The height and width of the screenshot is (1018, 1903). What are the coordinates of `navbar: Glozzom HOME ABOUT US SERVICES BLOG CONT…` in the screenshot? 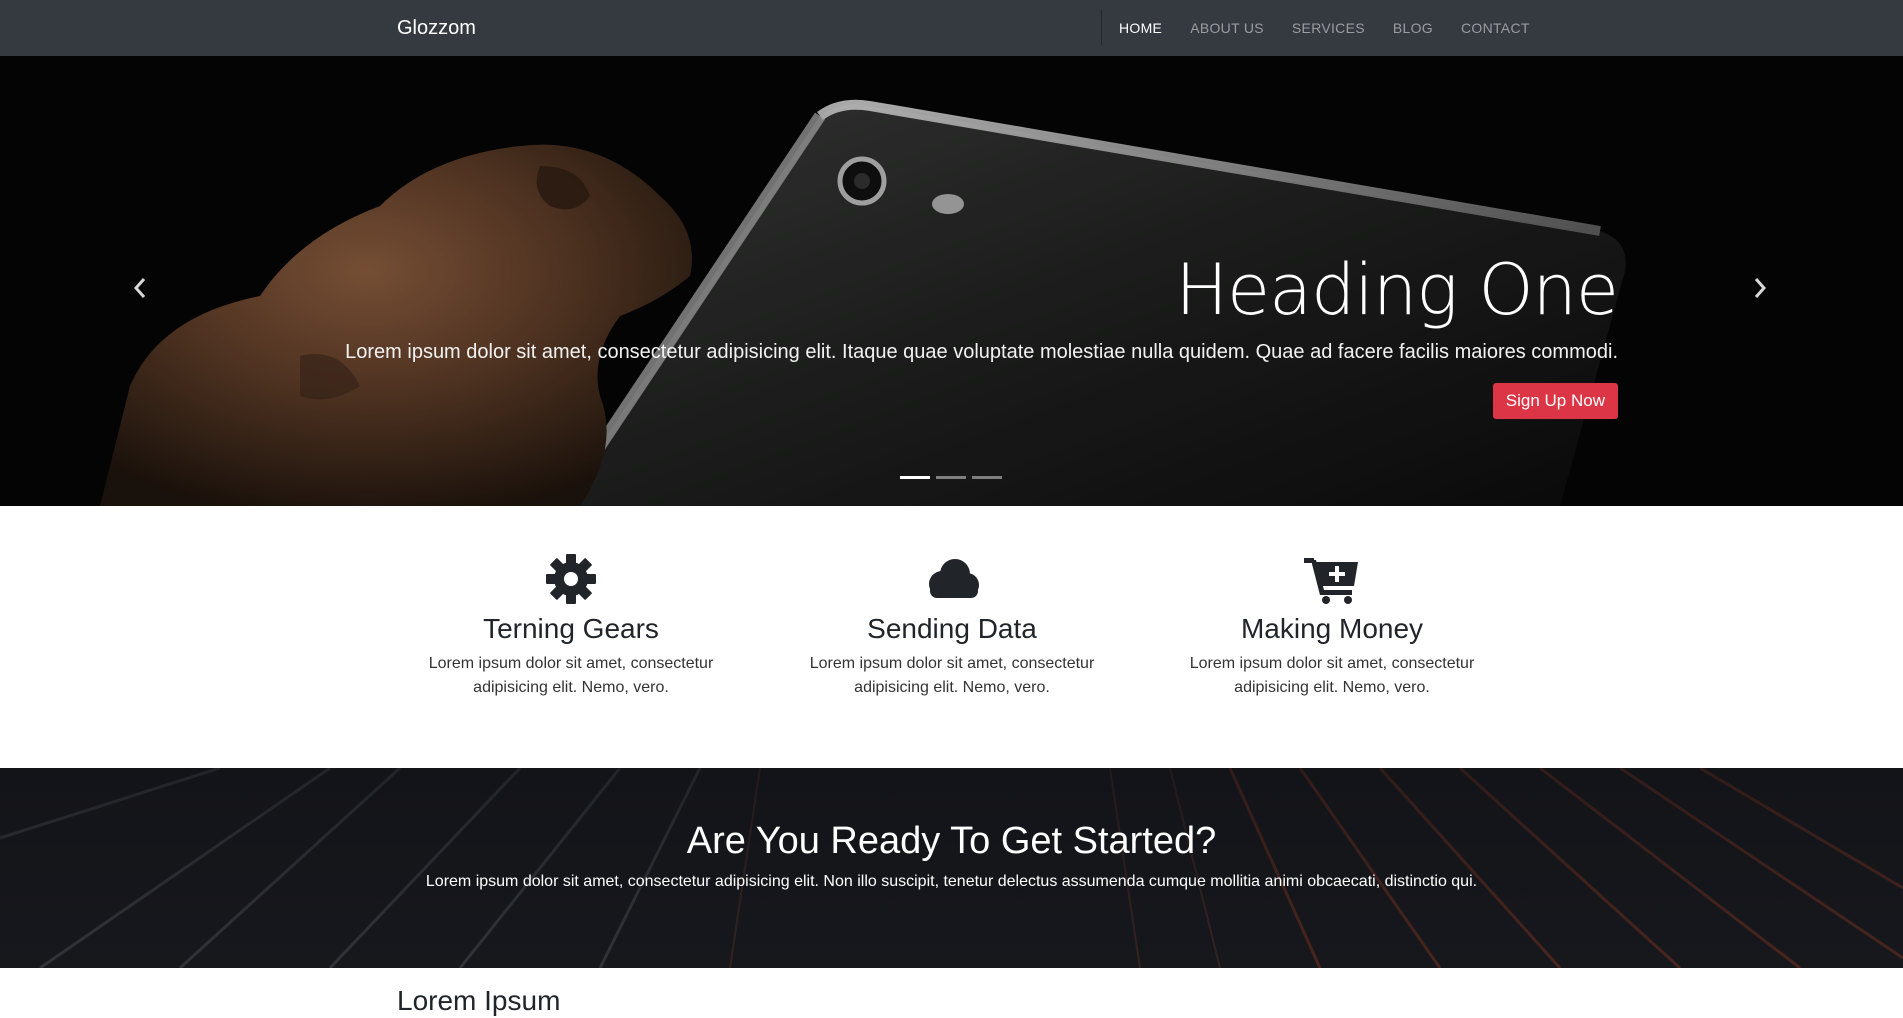 It's located at (951, 28).